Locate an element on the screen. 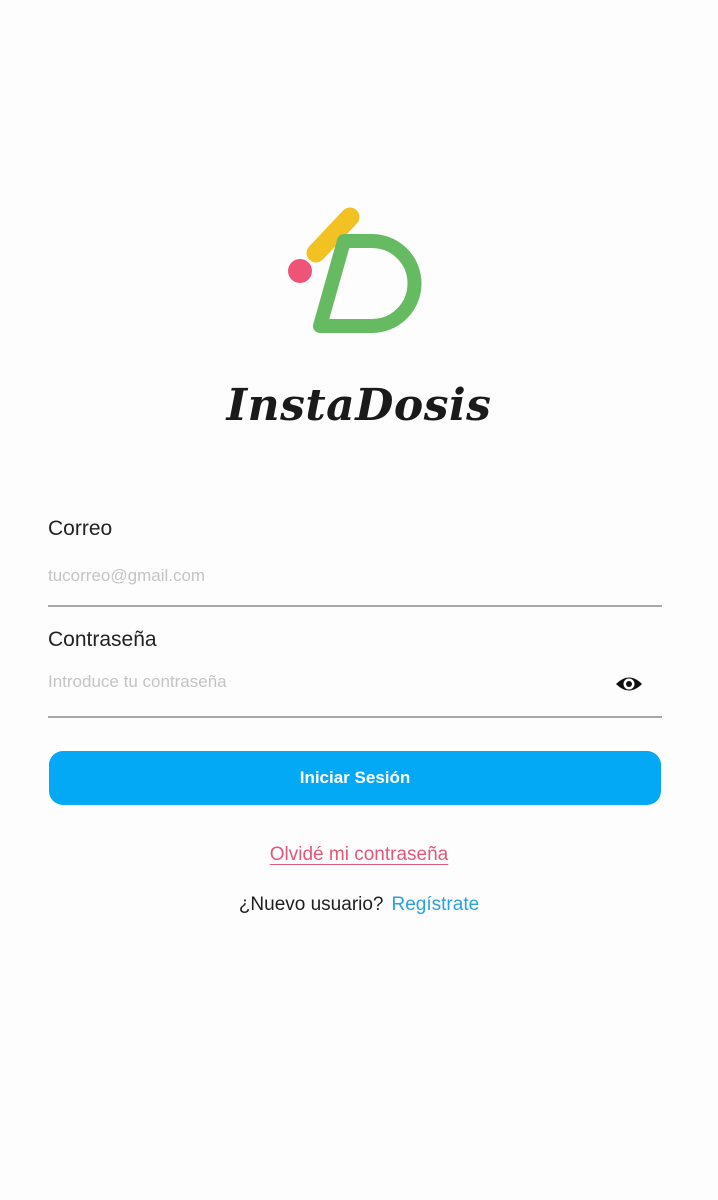 This screenshot has width=718, height=1200. signup-row: ¿Nuevo usuario? Regístrate is located at coordinates (359, 905).